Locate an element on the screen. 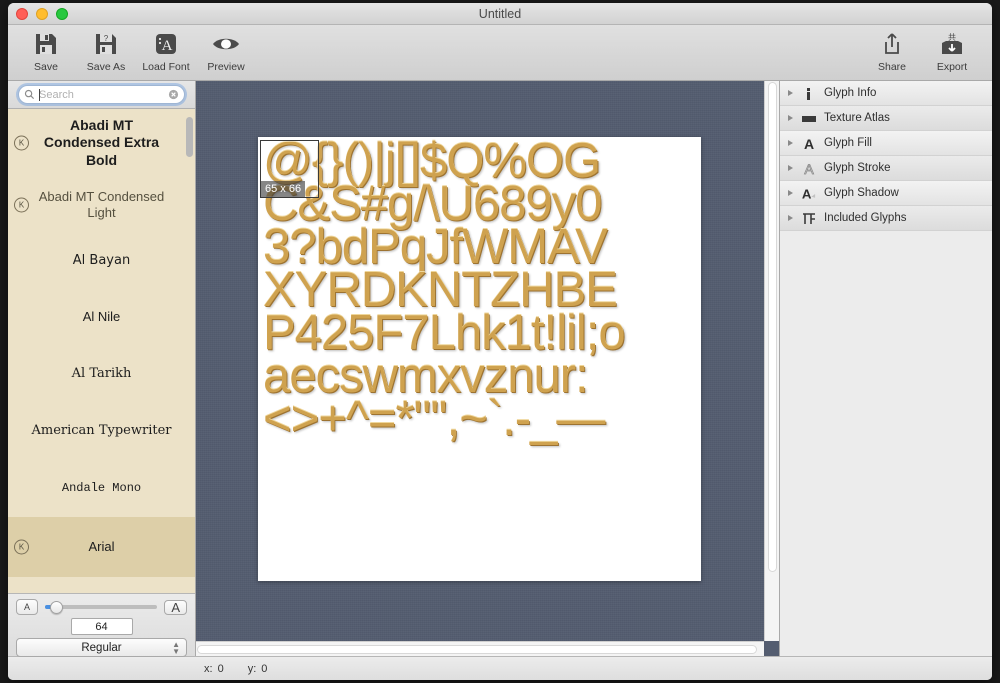  font-size-input: 64 is located at coordinates (101, 626).